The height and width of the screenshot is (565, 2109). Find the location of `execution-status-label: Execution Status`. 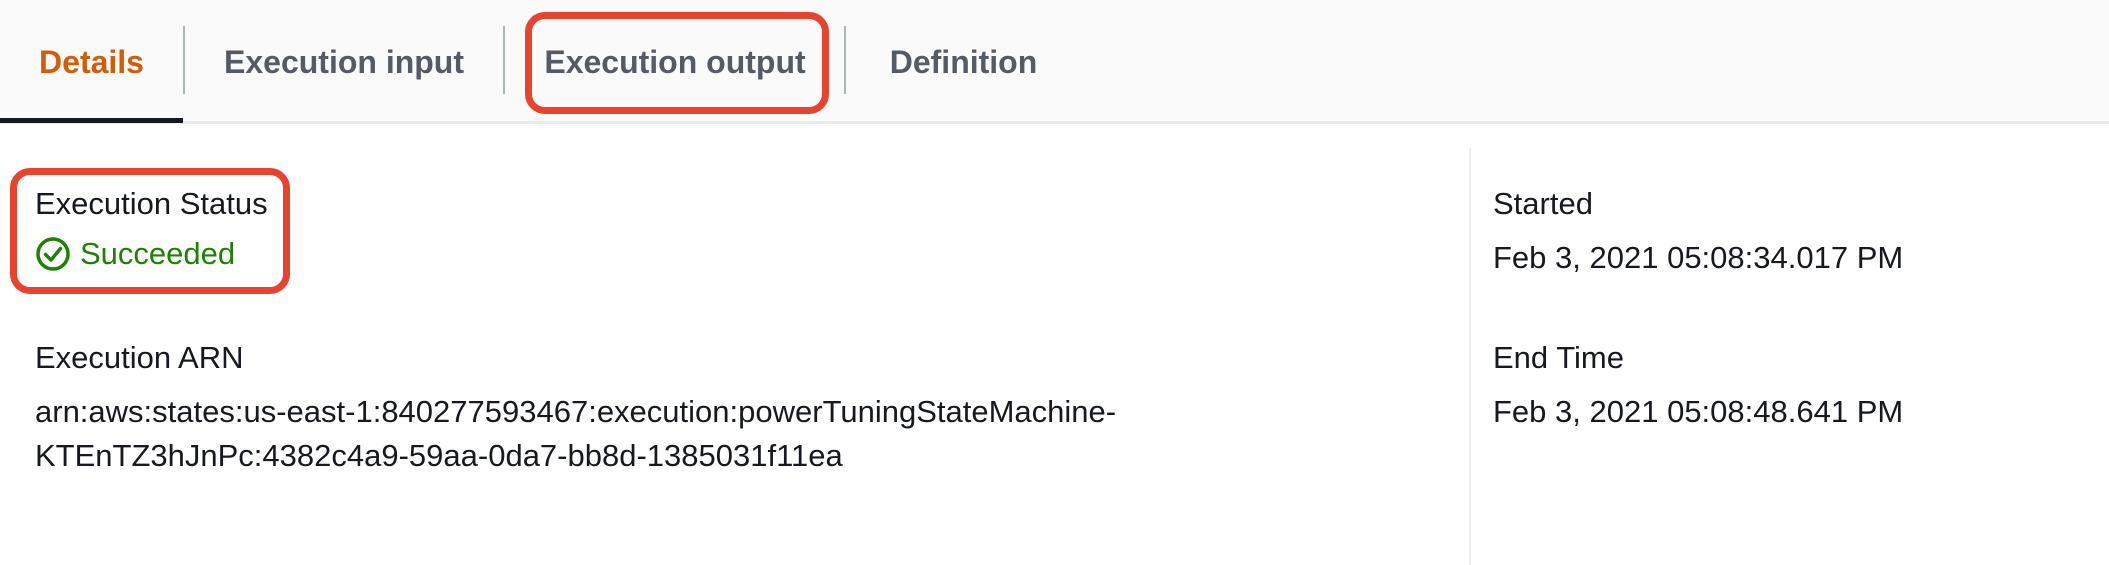

execution-status-label: Execution Status is located at coordinates (151, 203).